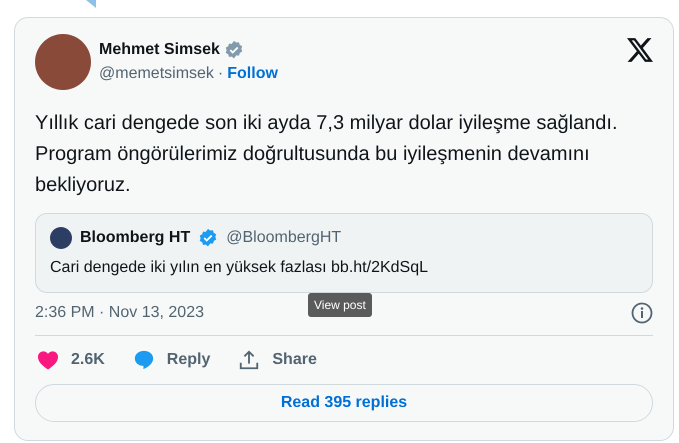 The height and width of the screenshot is (443, 679). Describe the element at coordinates (249, 360) in the screenshot. I see `share-upload-icon` at that location.